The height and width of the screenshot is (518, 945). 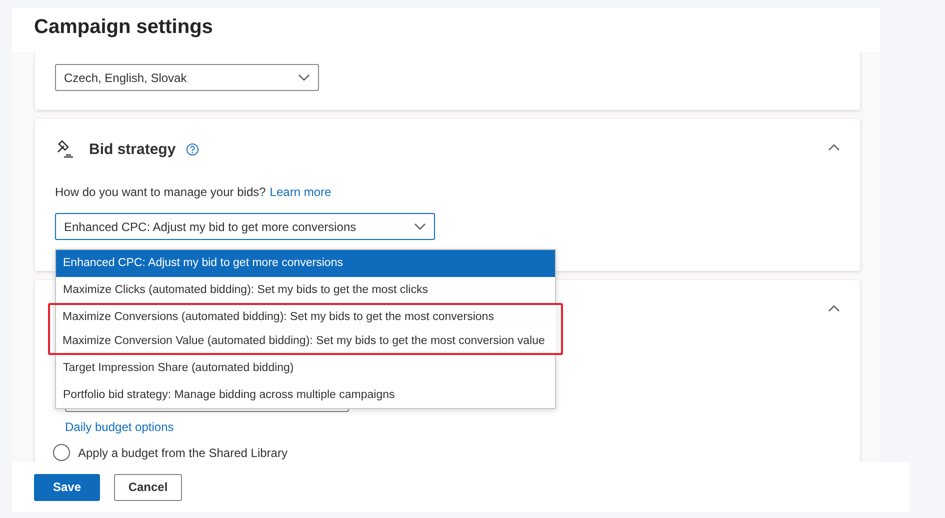 I want to click on question-text: How do you want to manage your bids?, so click(x=160, y=192).